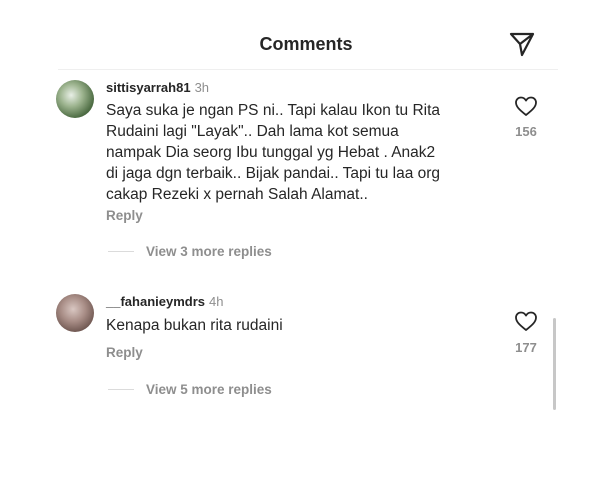 This screenshot has height=498, width=612. I want to click on comment-meta: __fahanieymdrs 4h, so click(164, 301).